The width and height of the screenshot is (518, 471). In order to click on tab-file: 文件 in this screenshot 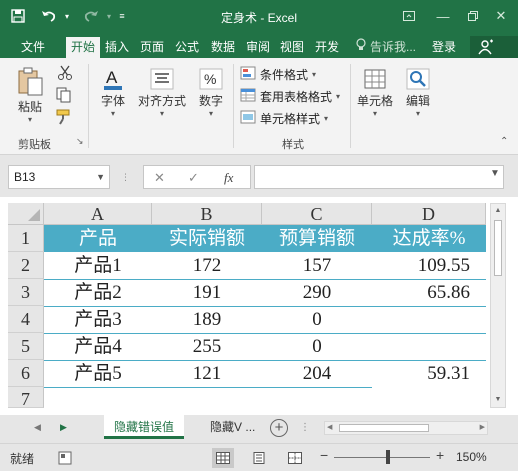, I will do `click(33, 47)`.